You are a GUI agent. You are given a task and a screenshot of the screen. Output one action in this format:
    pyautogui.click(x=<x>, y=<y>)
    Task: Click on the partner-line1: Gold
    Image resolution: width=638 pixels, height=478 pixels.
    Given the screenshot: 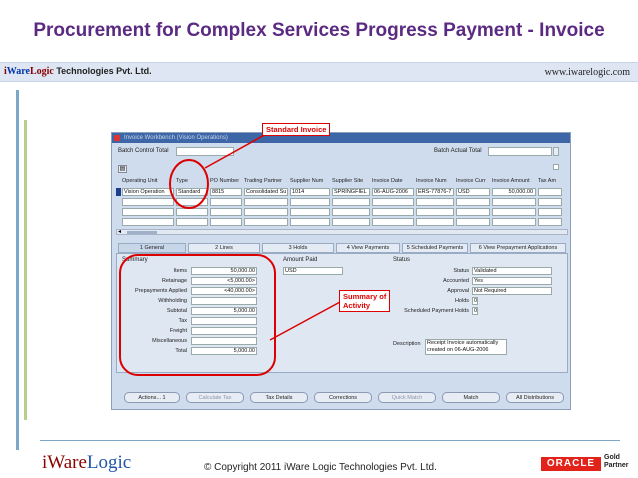 What is the action you would take?
    pyautogui.click(x=612, y=457)
    